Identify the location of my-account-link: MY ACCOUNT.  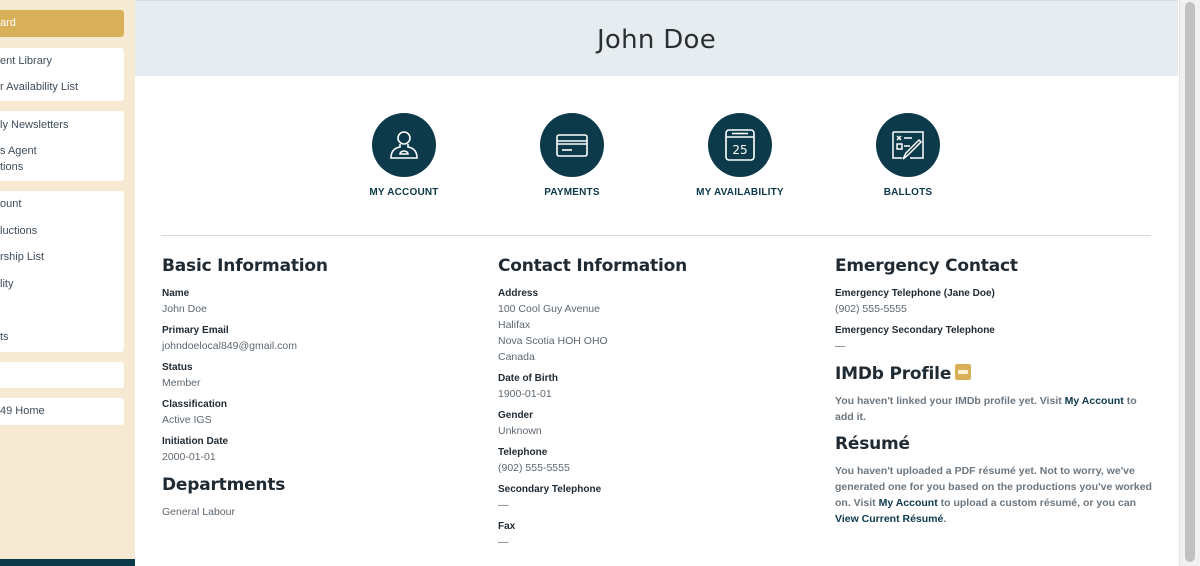
(404, 155).